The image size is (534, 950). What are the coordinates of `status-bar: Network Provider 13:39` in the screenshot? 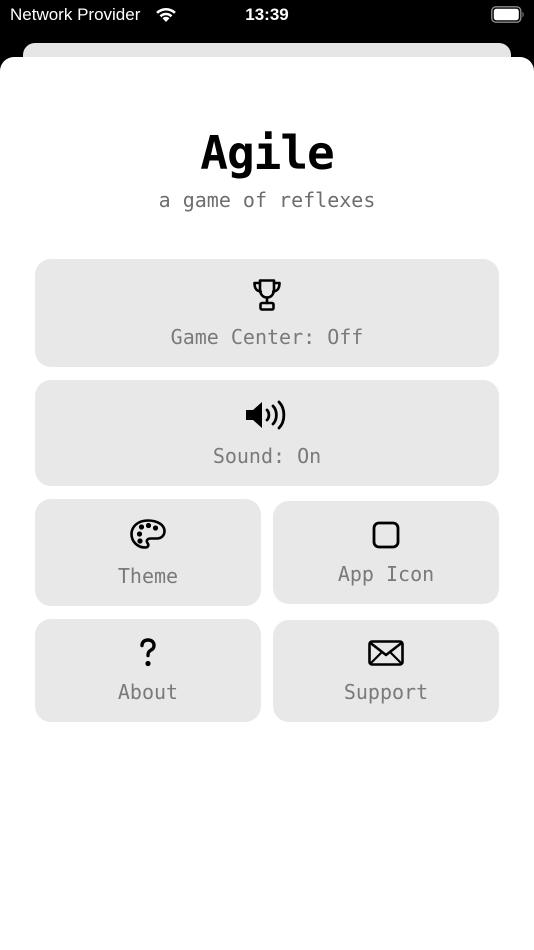 It's located at (267, 17).